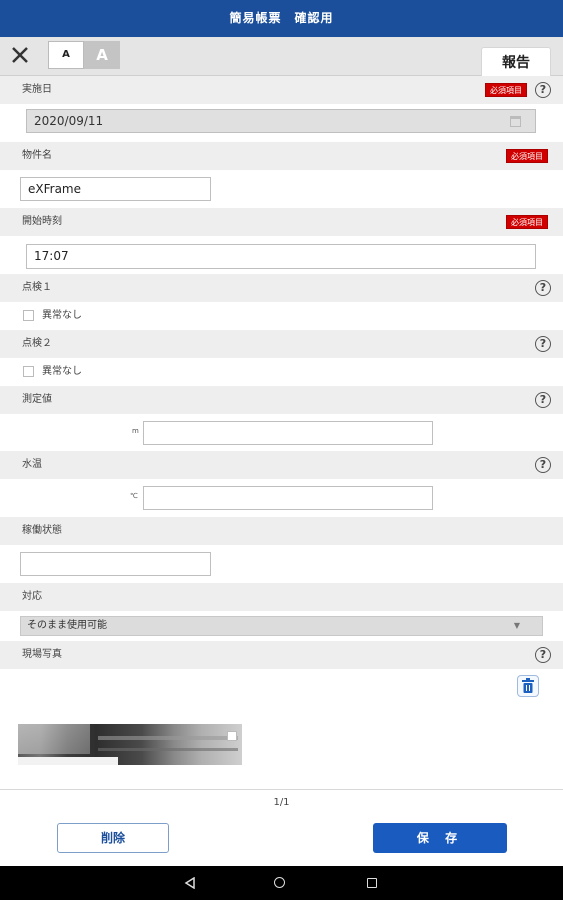 The width and height of the screenshot is (563, 900). Describe the element at coordinates (37, 89) in the screenshot. I see `inspection-date-label: 実施日` at that location.